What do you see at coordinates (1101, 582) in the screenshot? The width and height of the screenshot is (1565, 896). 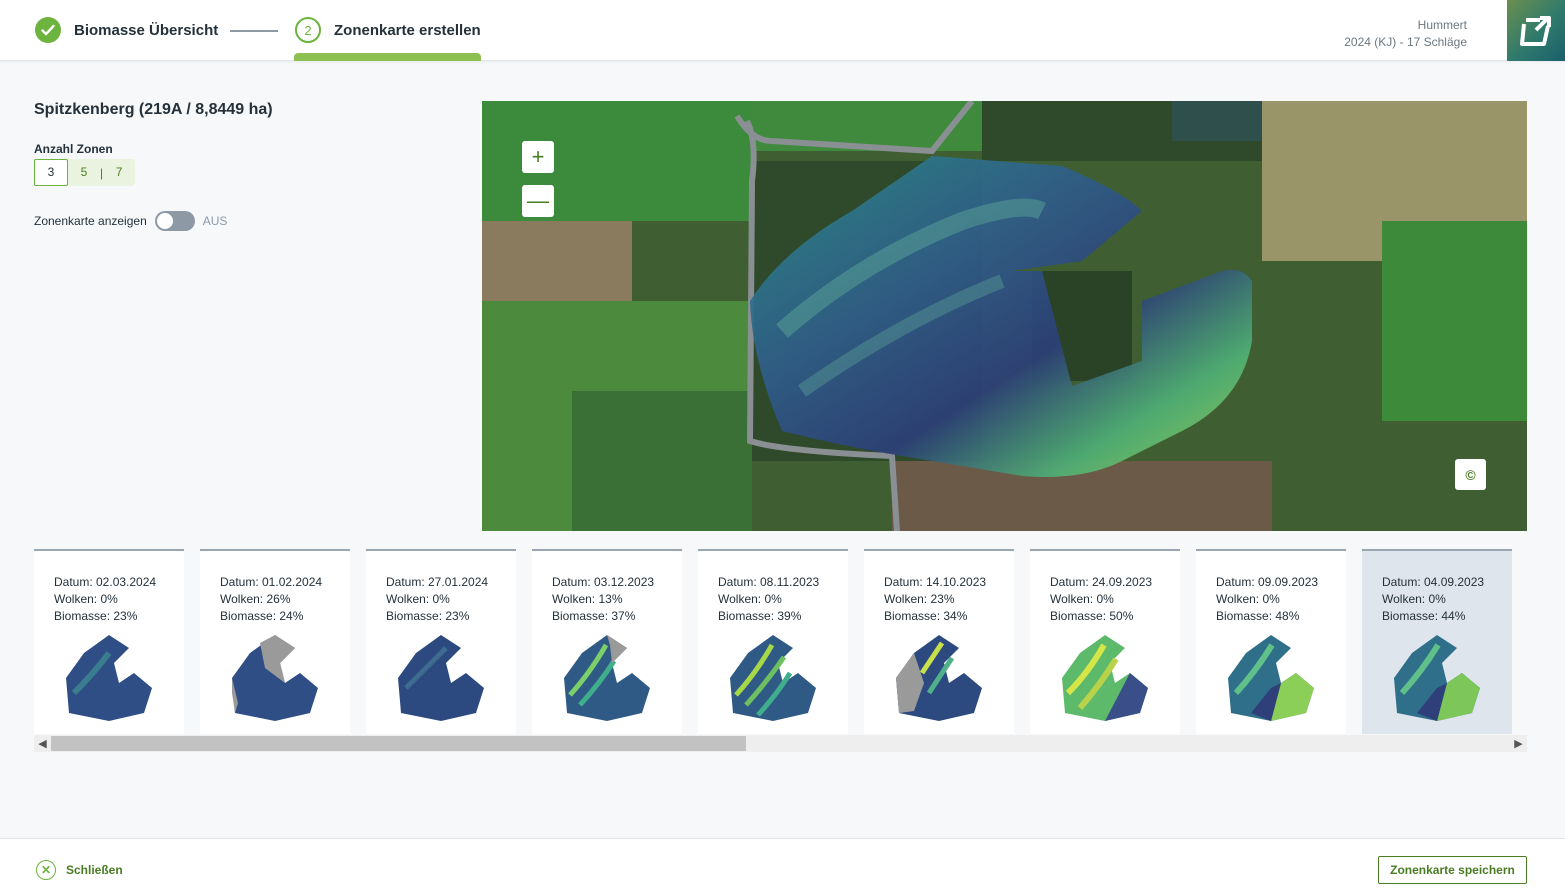 I see `card-date: Datum: 24.09.2023` at bounding box center [1101, 582].